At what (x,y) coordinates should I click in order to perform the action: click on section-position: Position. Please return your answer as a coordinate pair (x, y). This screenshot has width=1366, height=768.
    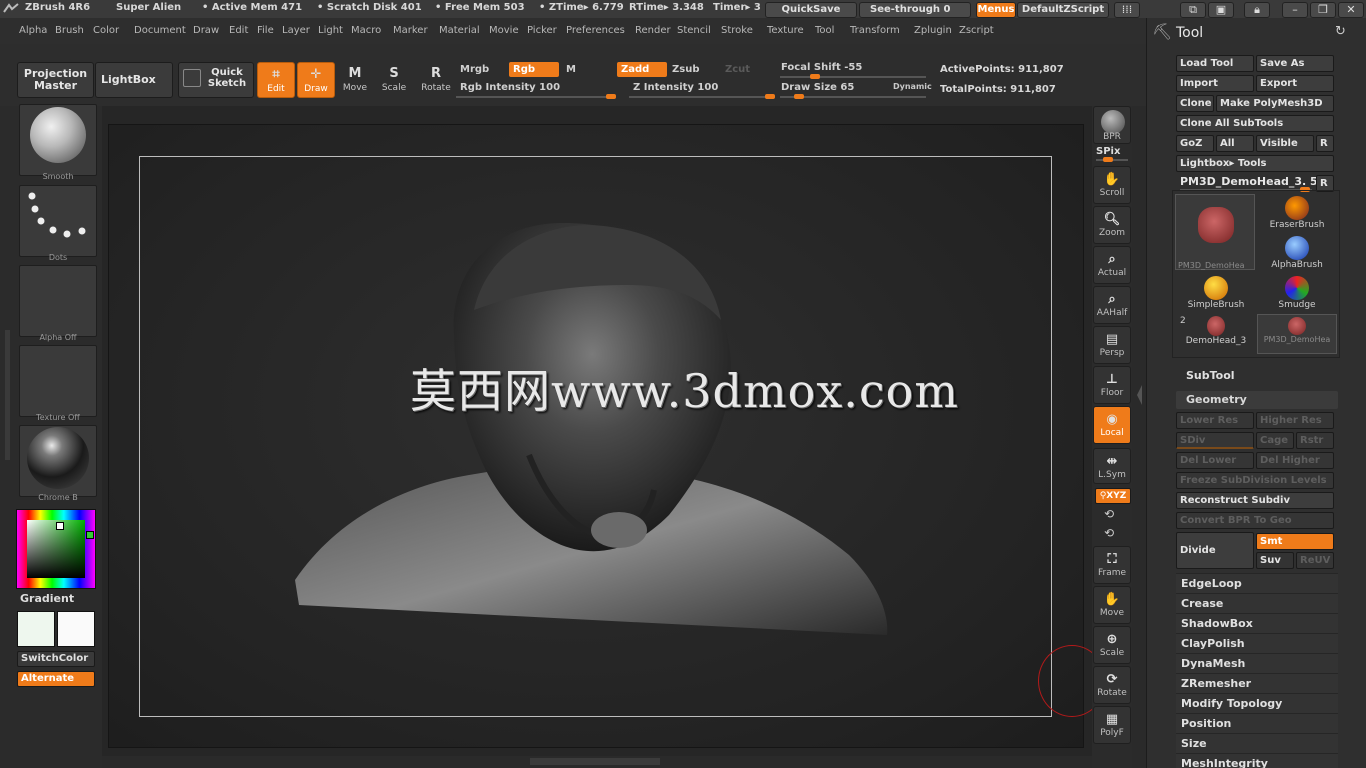
    Looking at the image, I should click on (1257, 723).